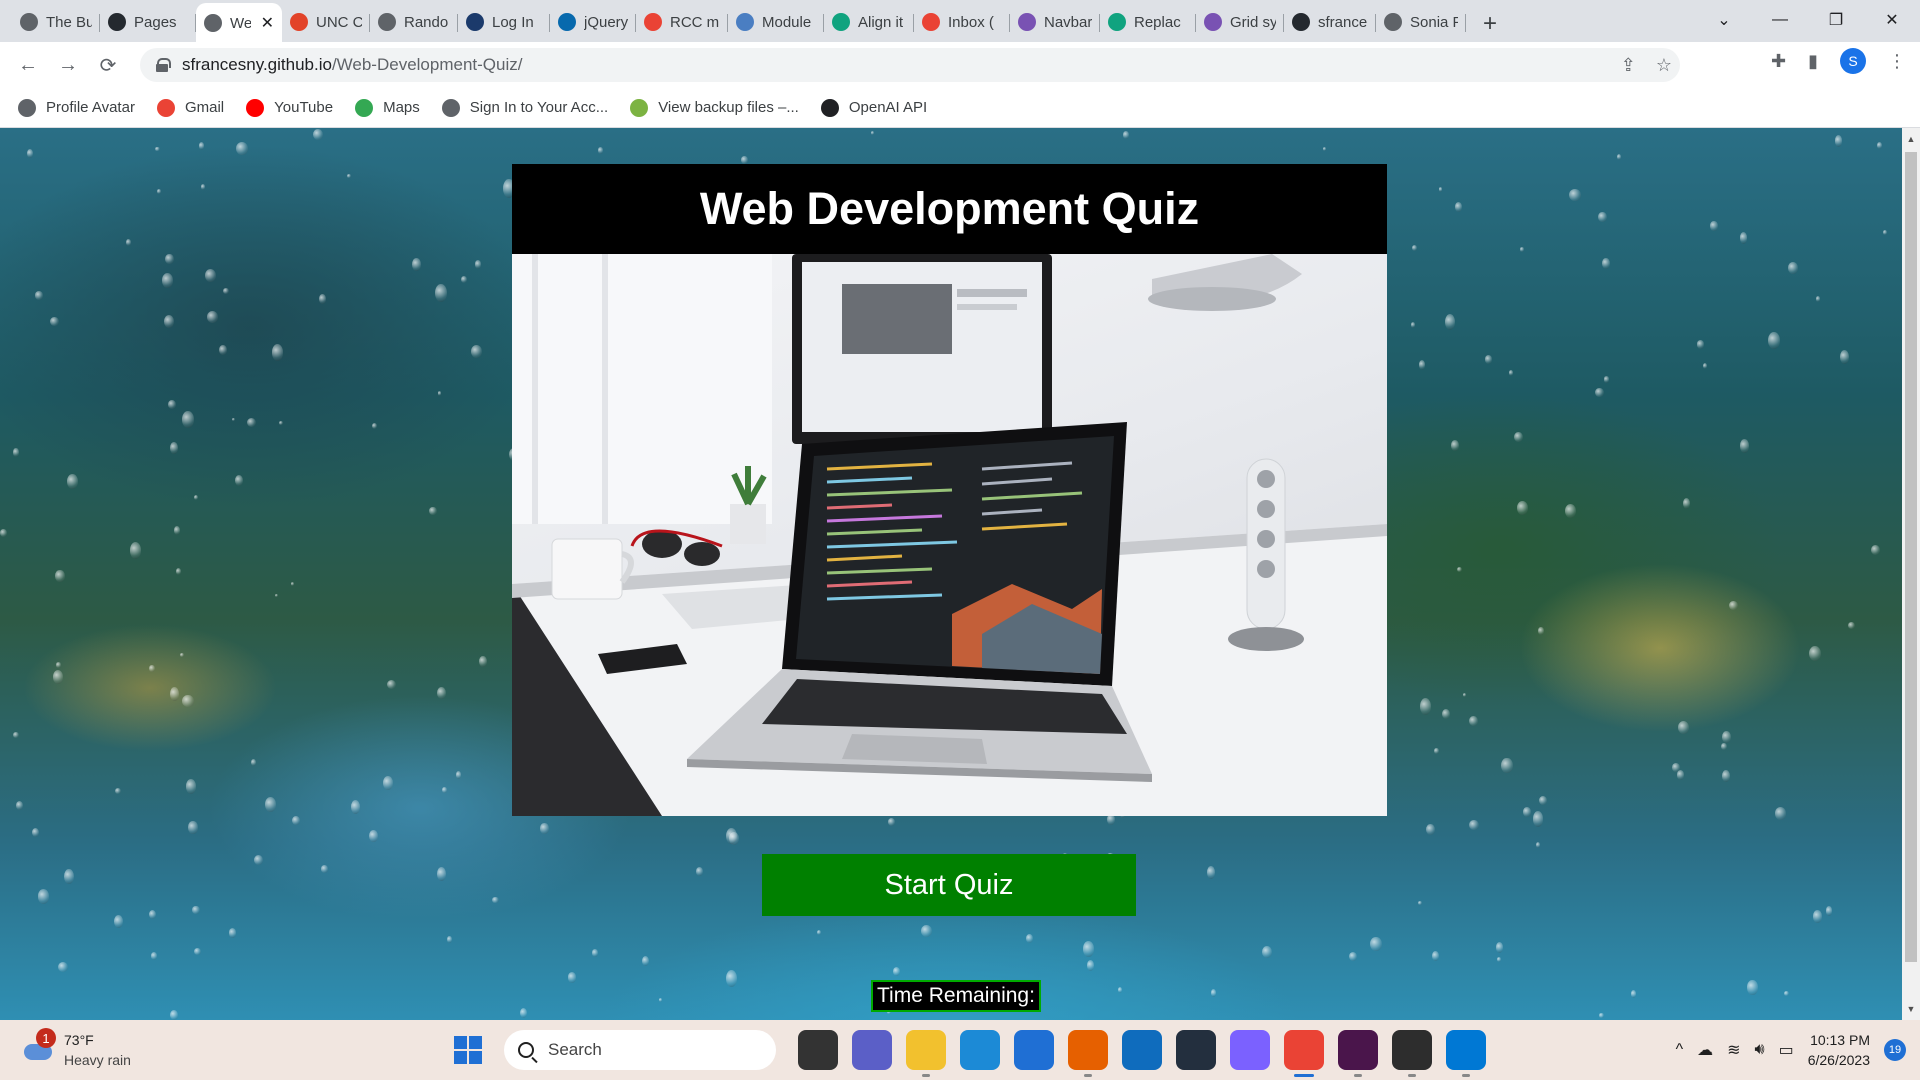 This screenshot has height=1080, width=1920. What do you see at coordinates (872, 1050) in the screenshot?
I see `teams-chat-icon` at bounding box center [872, 1050].